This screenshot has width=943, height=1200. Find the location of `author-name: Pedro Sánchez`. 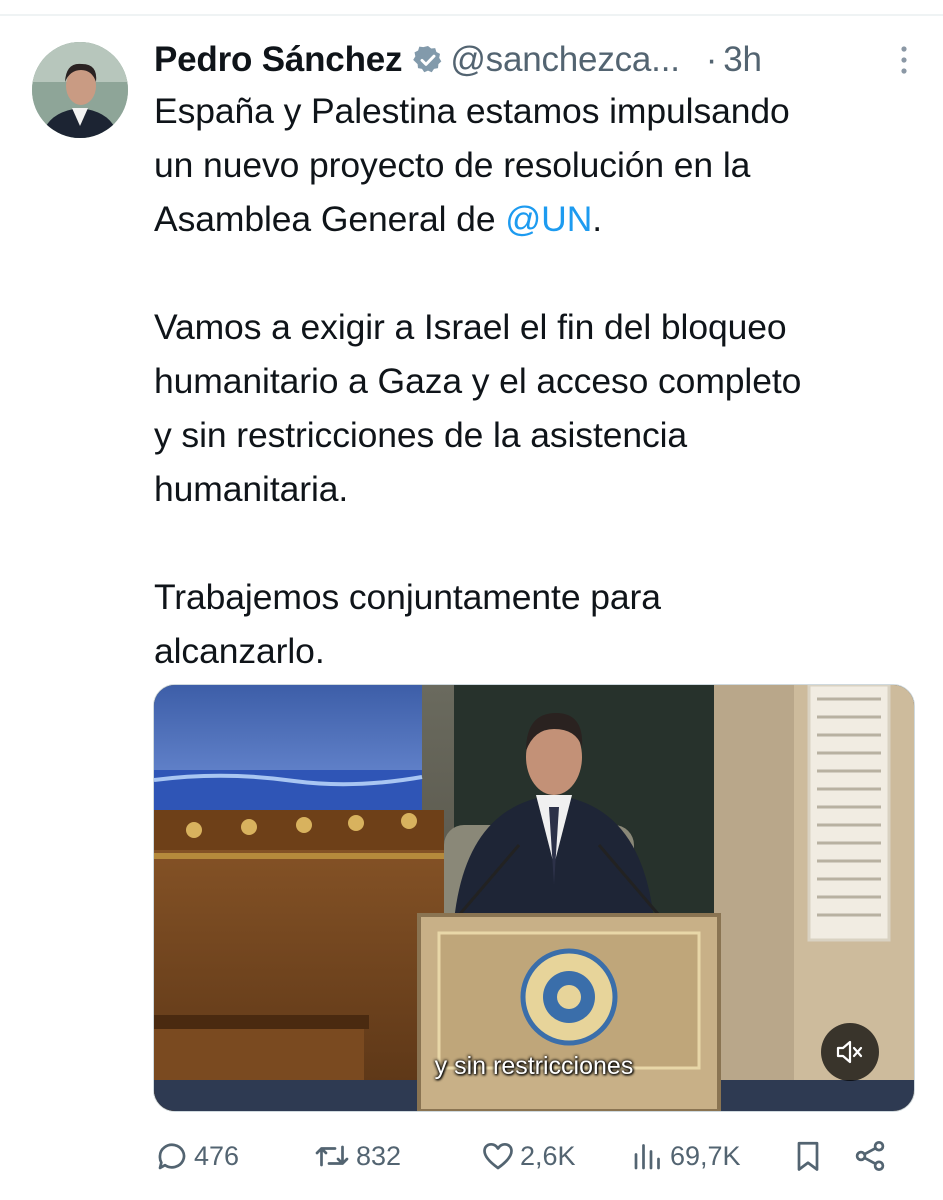

author-name: Pedro Sánchez is located at coordinates (278, 60).